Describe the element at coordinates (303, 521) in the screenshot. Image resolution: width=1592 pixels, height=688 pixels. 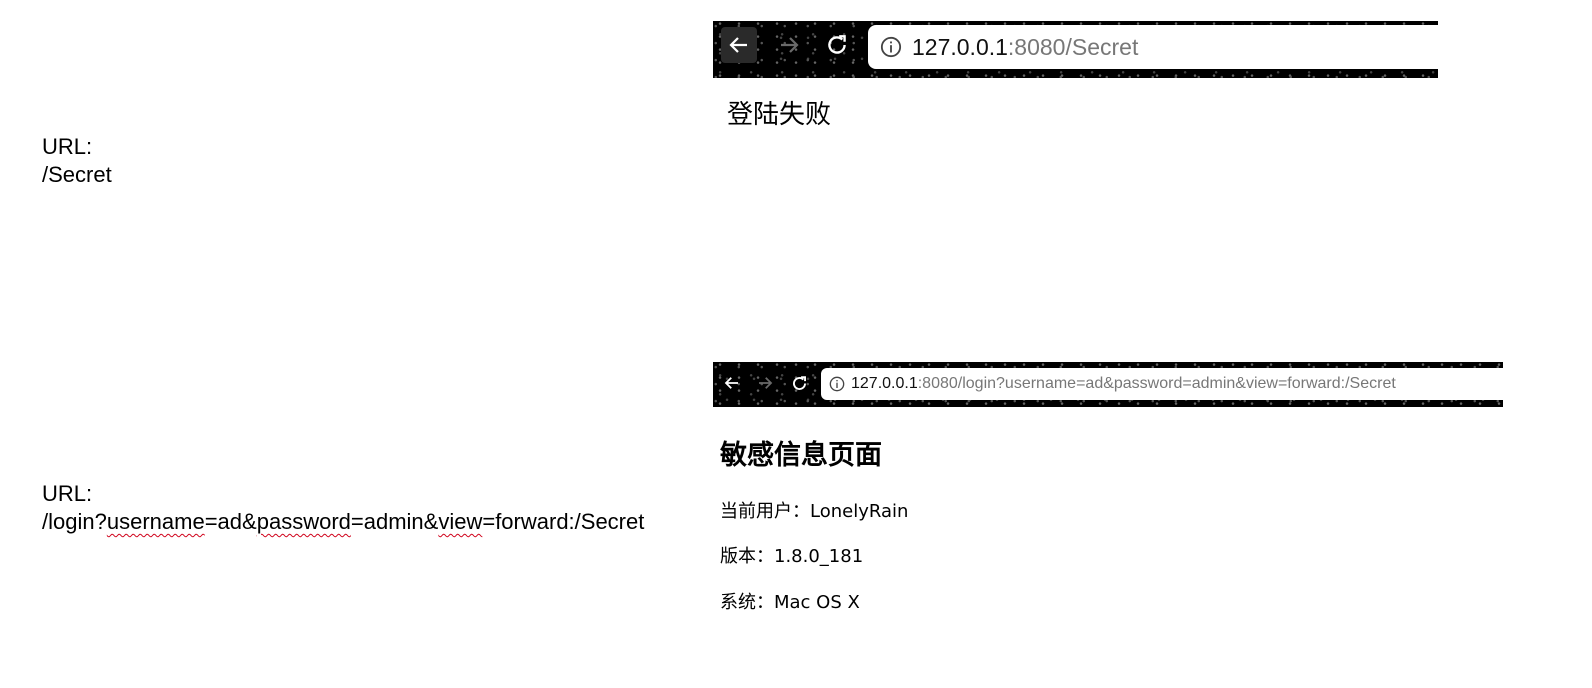
I see `spellcheck-word: password` at that location.